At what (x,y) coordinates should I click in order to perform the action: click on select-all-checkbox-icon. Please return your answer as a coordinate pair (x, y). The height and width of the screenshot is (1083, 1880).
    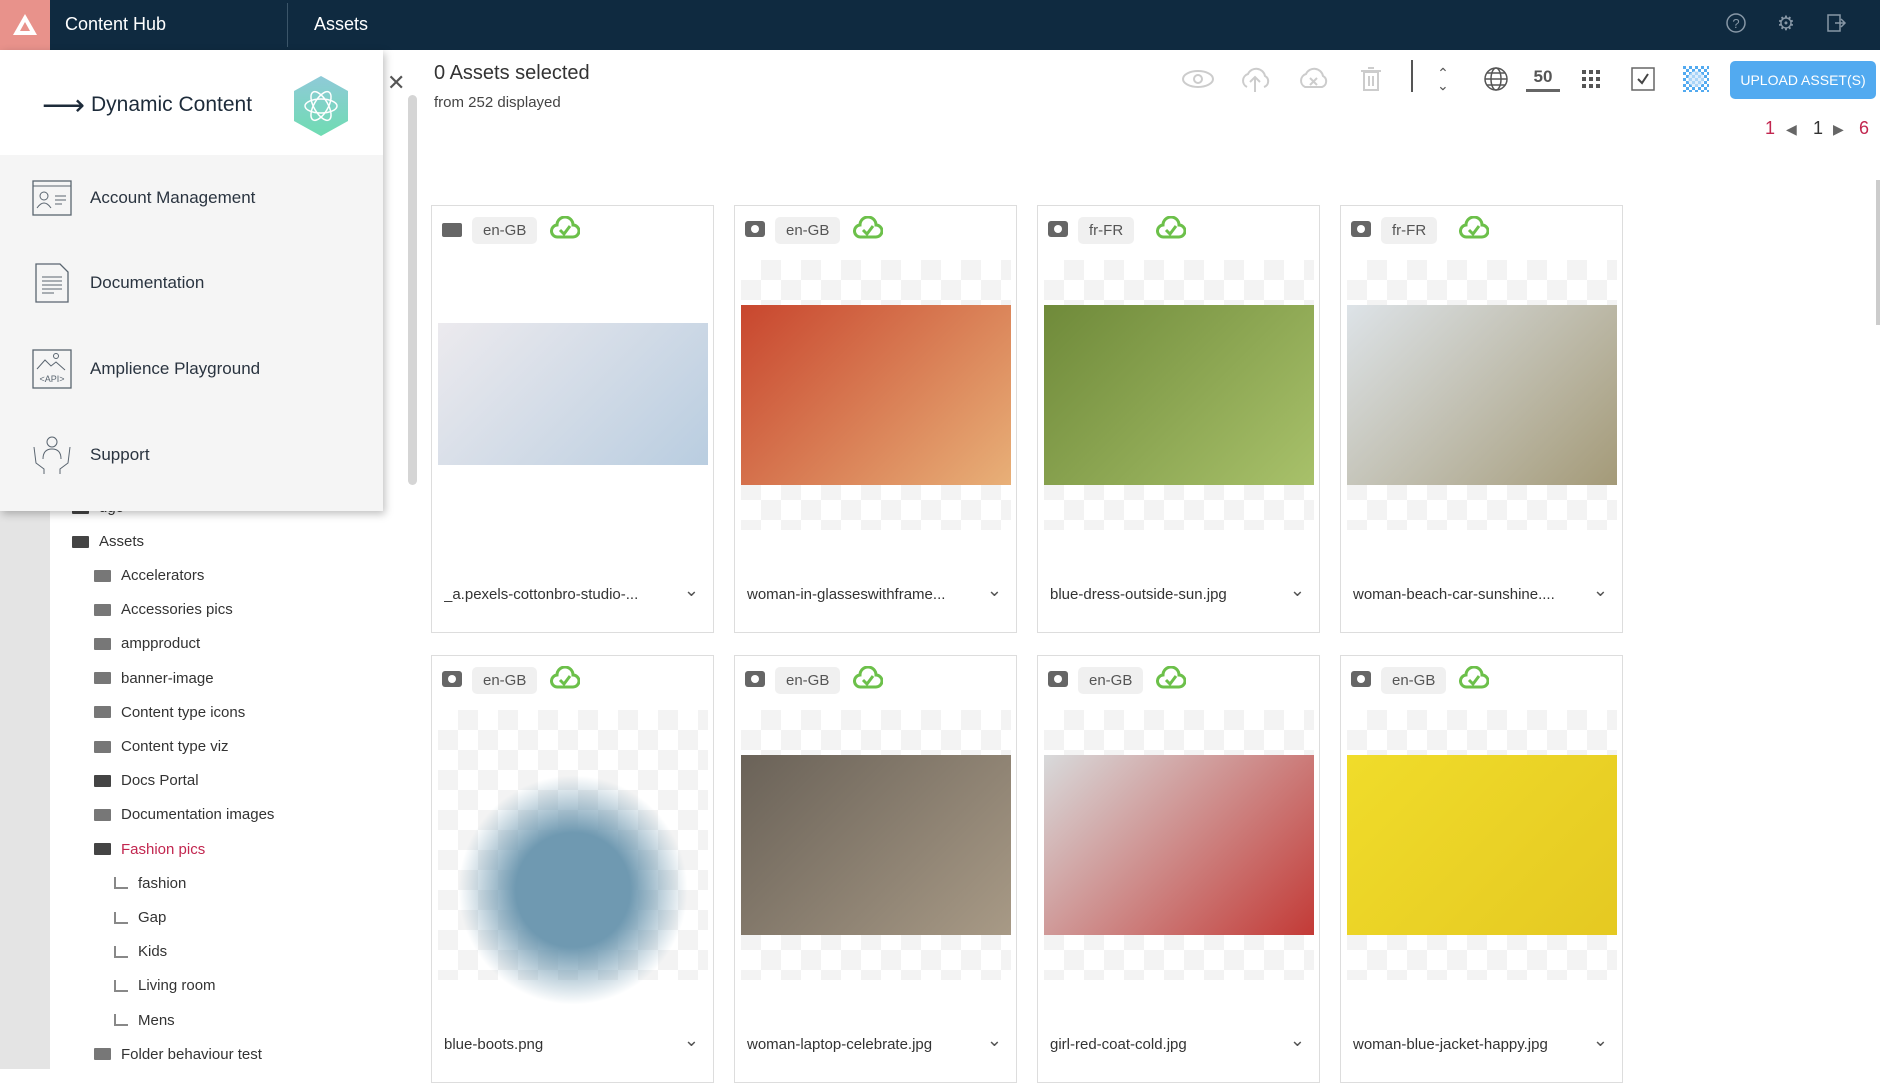
    Looking at the image, I should click on (1643, 79).